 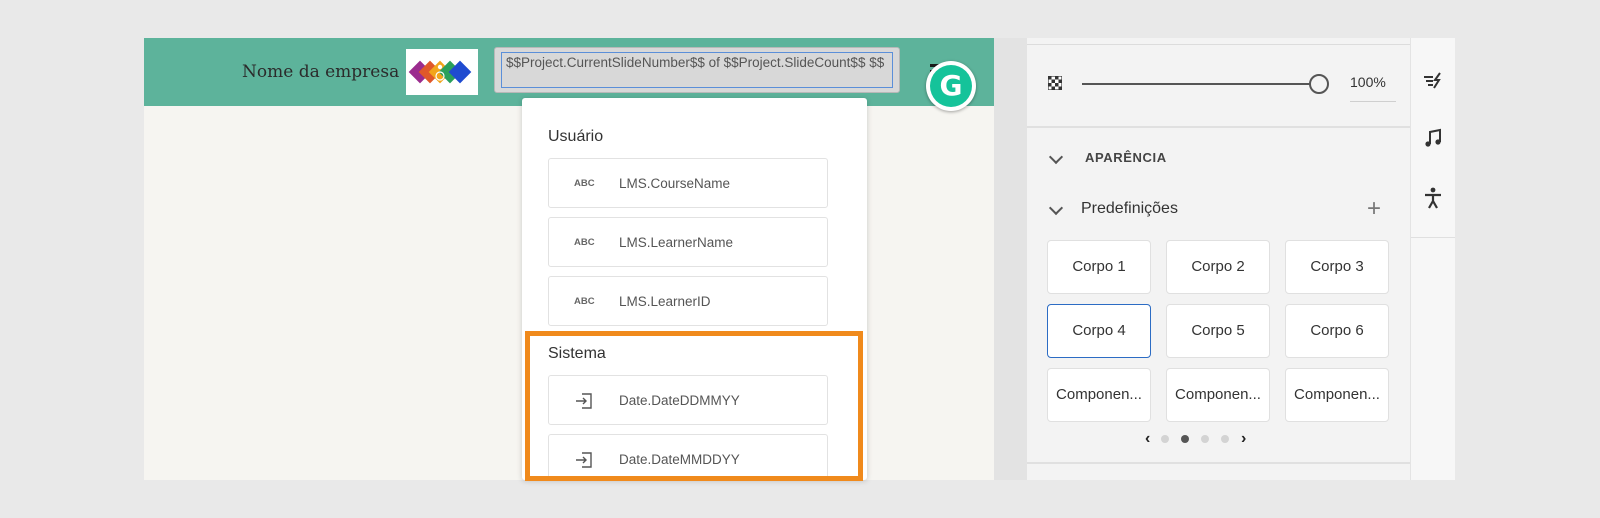 I want to click on presets-label: Predefinições, so click(x=1129, y=208).